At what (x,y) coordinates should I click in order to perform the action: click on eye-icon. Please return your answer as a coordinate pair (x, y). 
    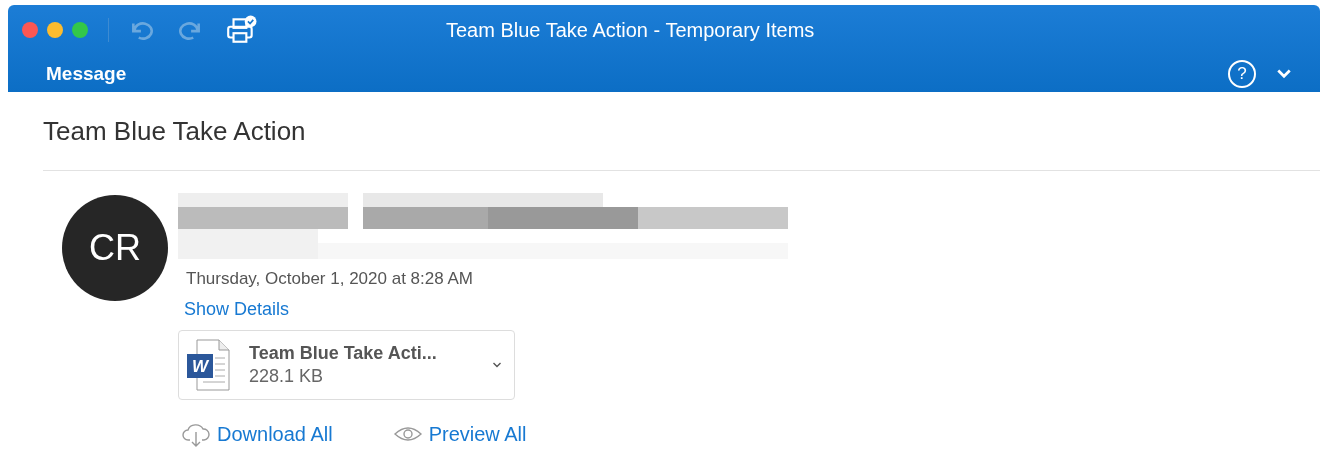
    Looking at the image, I should click on (407, 434).